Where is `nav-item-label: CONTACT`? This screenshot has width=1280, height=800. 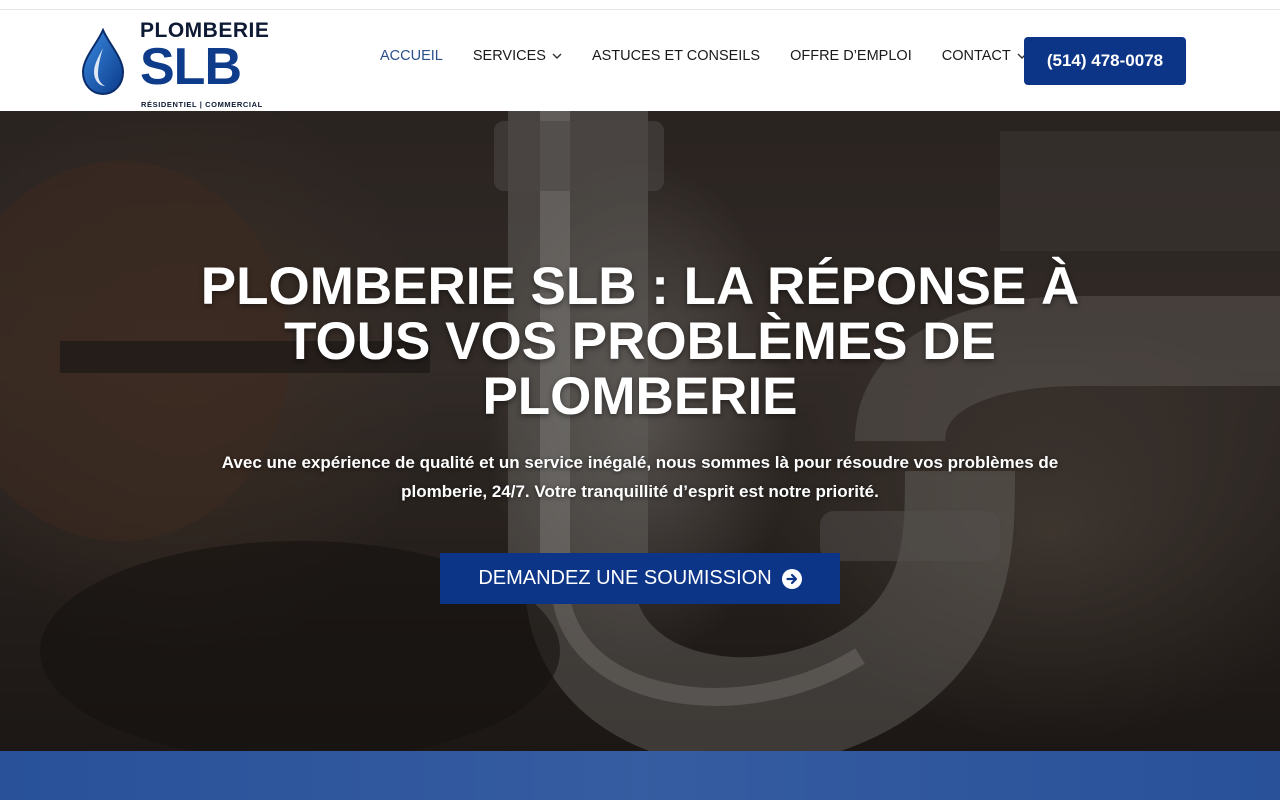 nav-item-label: CONTACT is located at coordinates (976, 56).